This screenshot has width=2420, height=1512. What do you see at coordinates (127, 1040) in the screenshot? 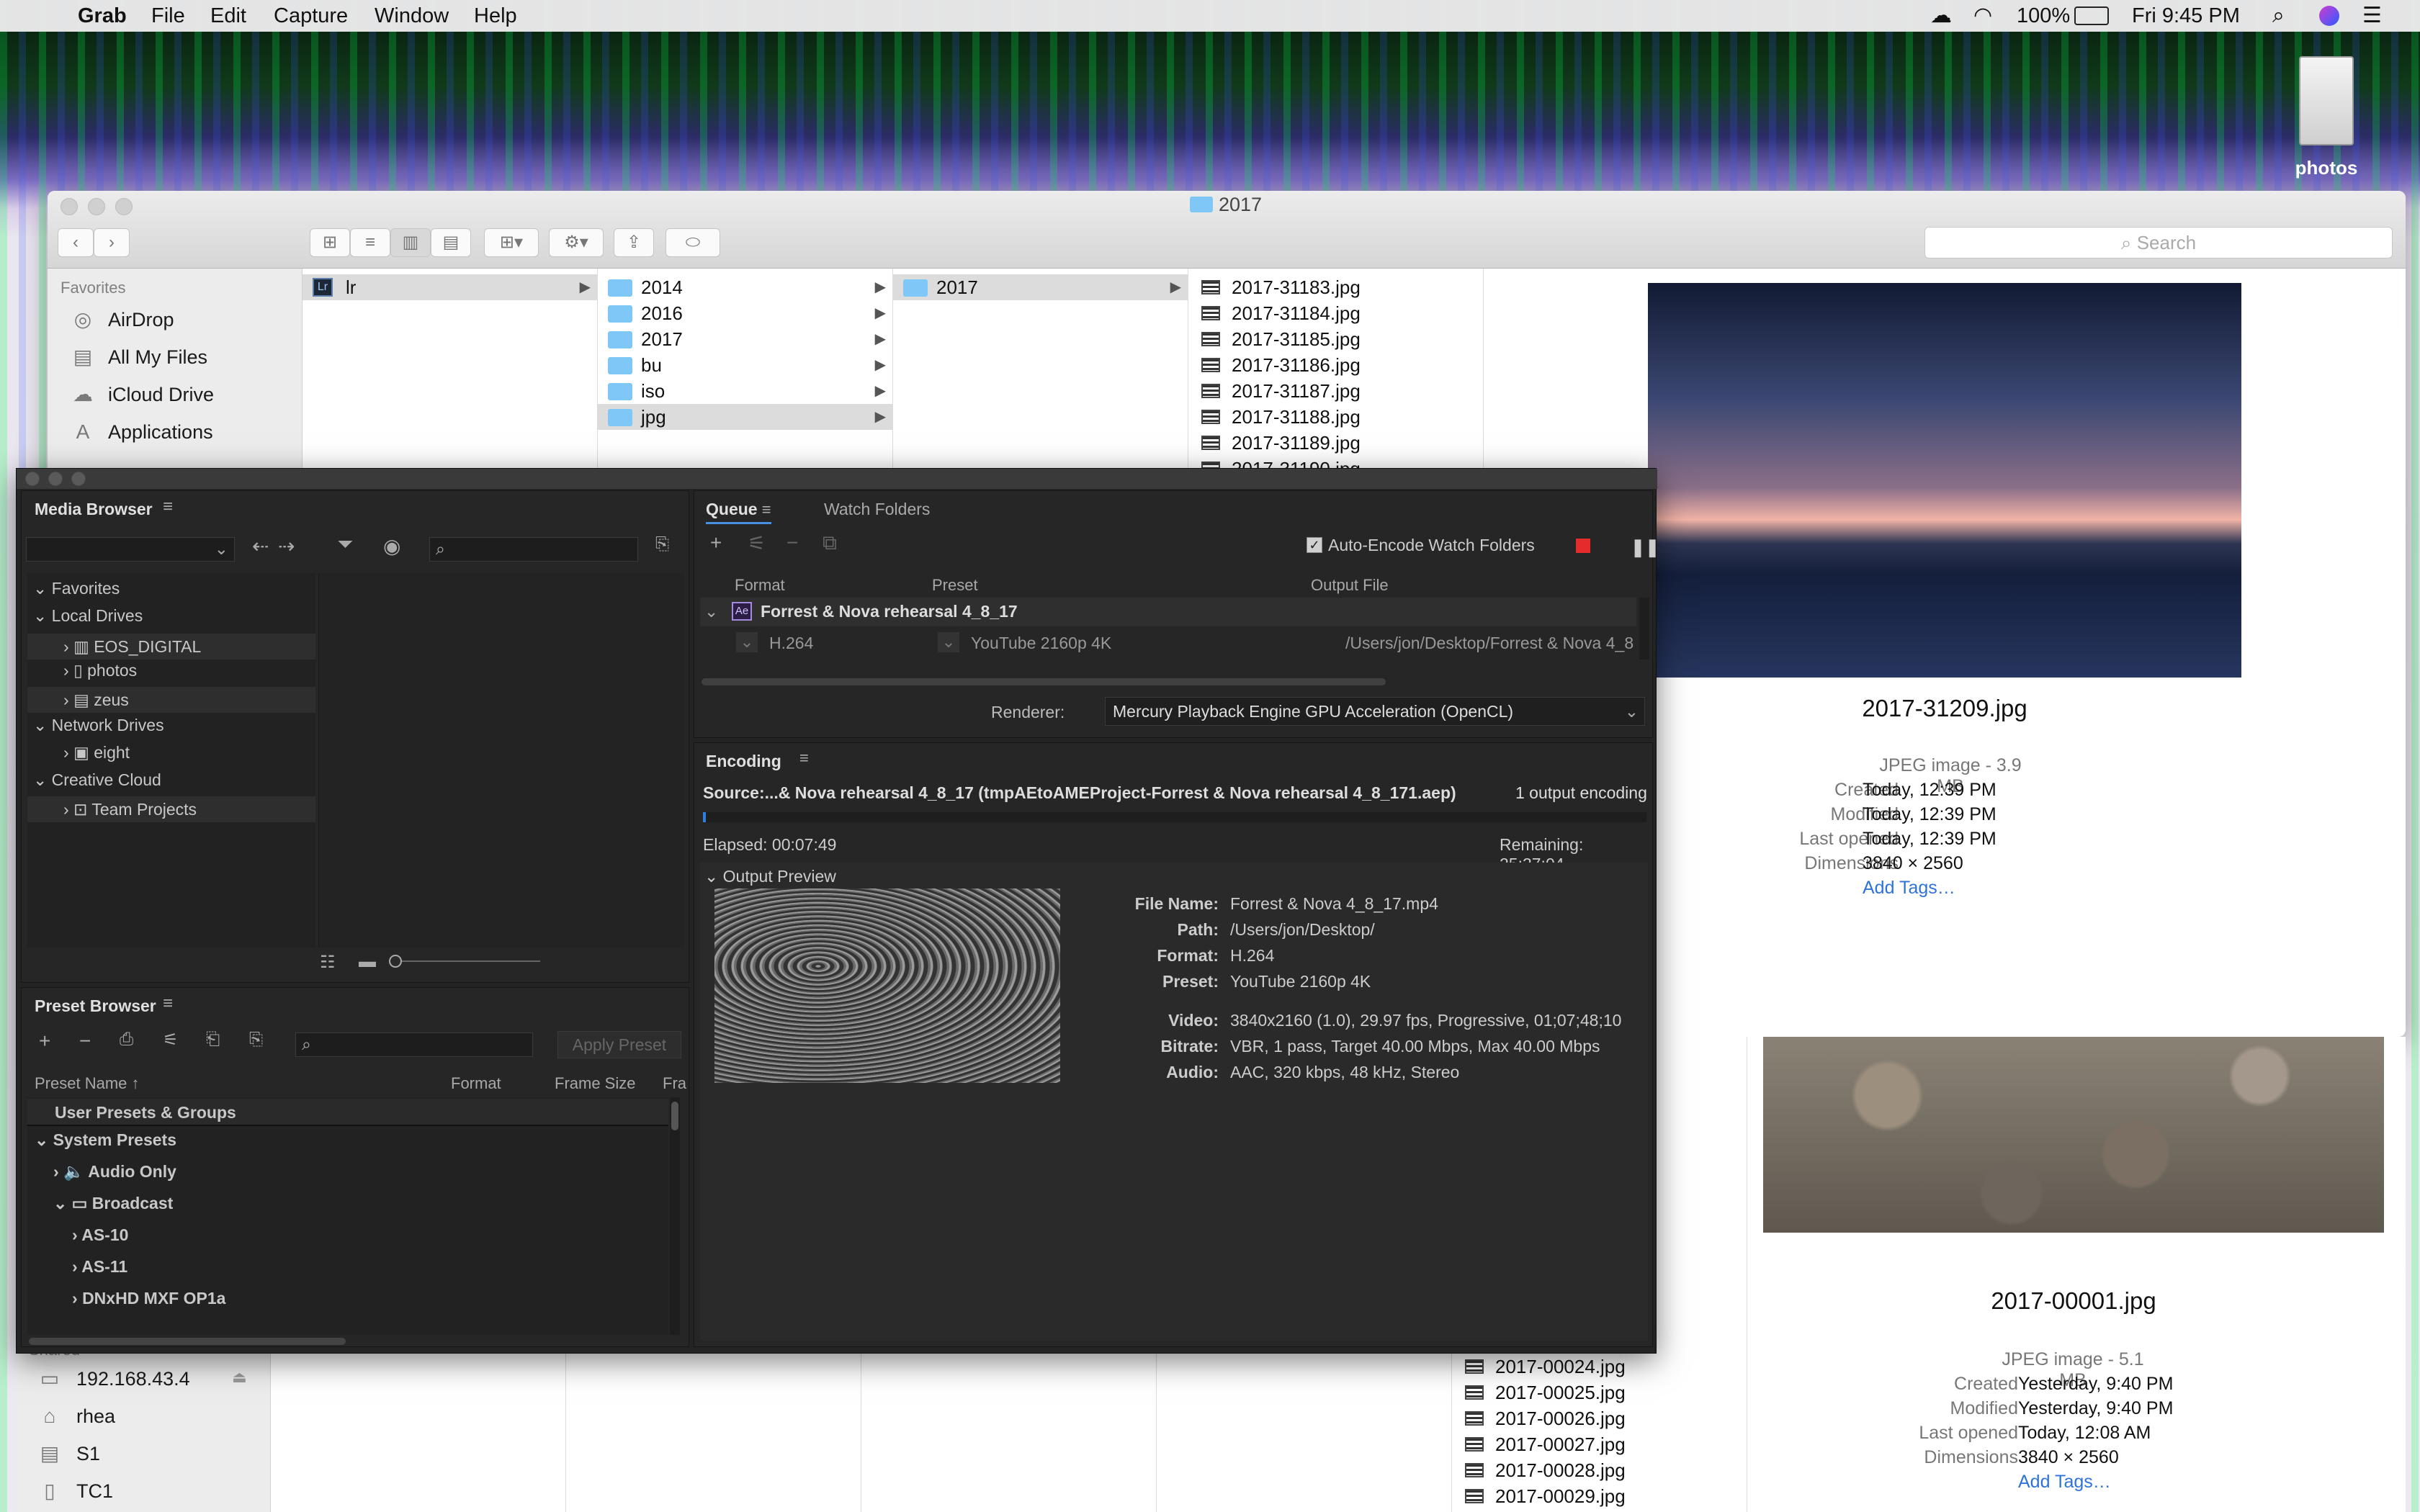
I see `new-group-icon: ⎙` at bounding box center [127, 1040].